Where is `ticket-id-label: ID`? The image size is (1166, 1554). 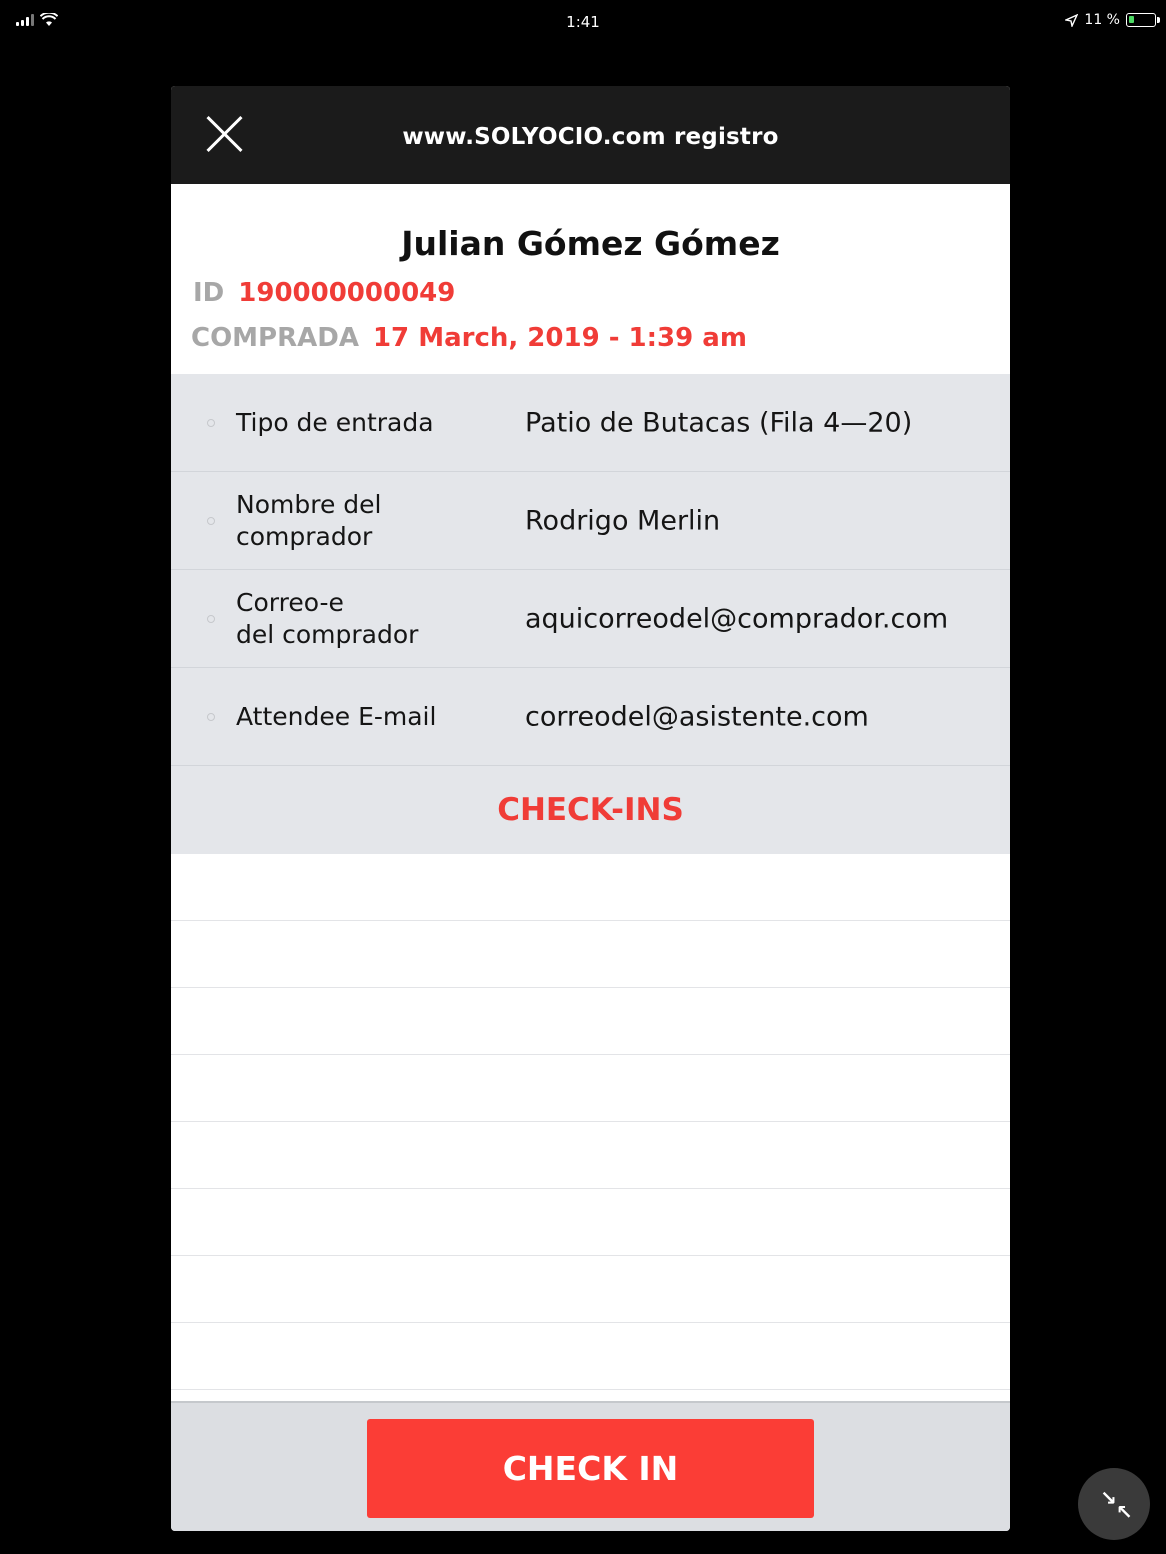
ticket-id-label: ID is located at coordinates (209, 293).